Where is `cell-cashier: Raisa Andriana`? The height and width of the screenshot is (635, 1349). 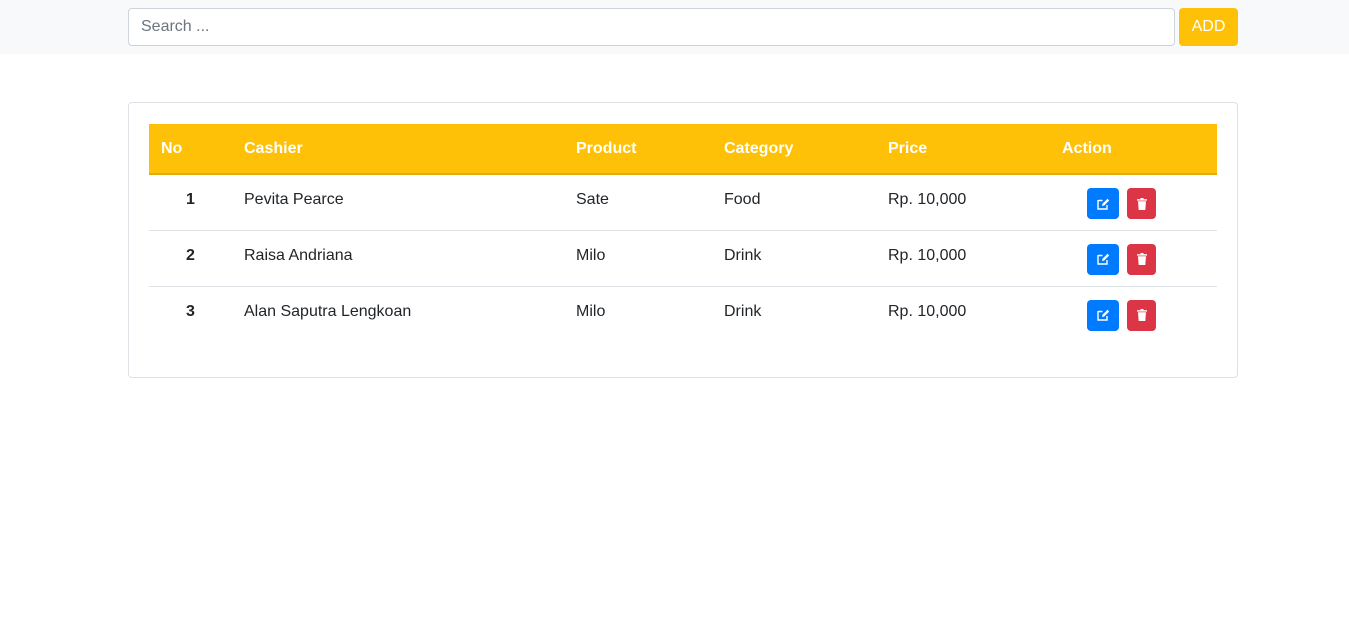
cell-cashier: Raisa Andriana is located at coordinates (398, 257).